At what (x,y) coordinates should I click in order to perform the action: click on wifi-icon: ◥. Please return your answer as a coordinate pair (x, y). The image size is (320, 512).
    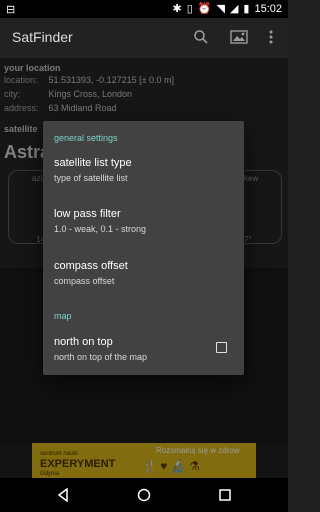
    Looking at the image, I should click on (220, 9).